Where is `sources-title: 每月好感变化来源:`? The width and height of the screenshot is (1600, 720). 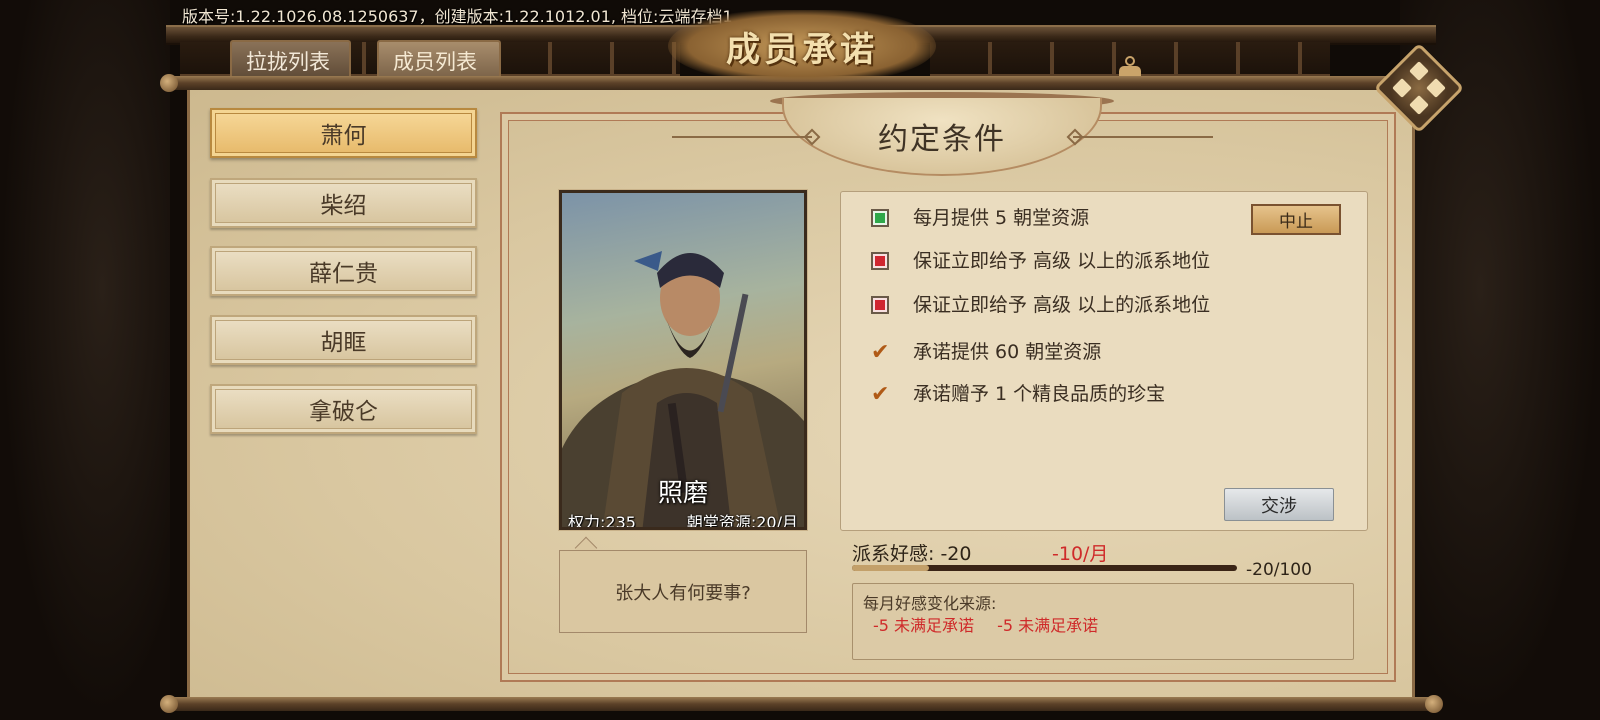
sources-title: 每月好感变化来源: is located at coordinates (930, 603).